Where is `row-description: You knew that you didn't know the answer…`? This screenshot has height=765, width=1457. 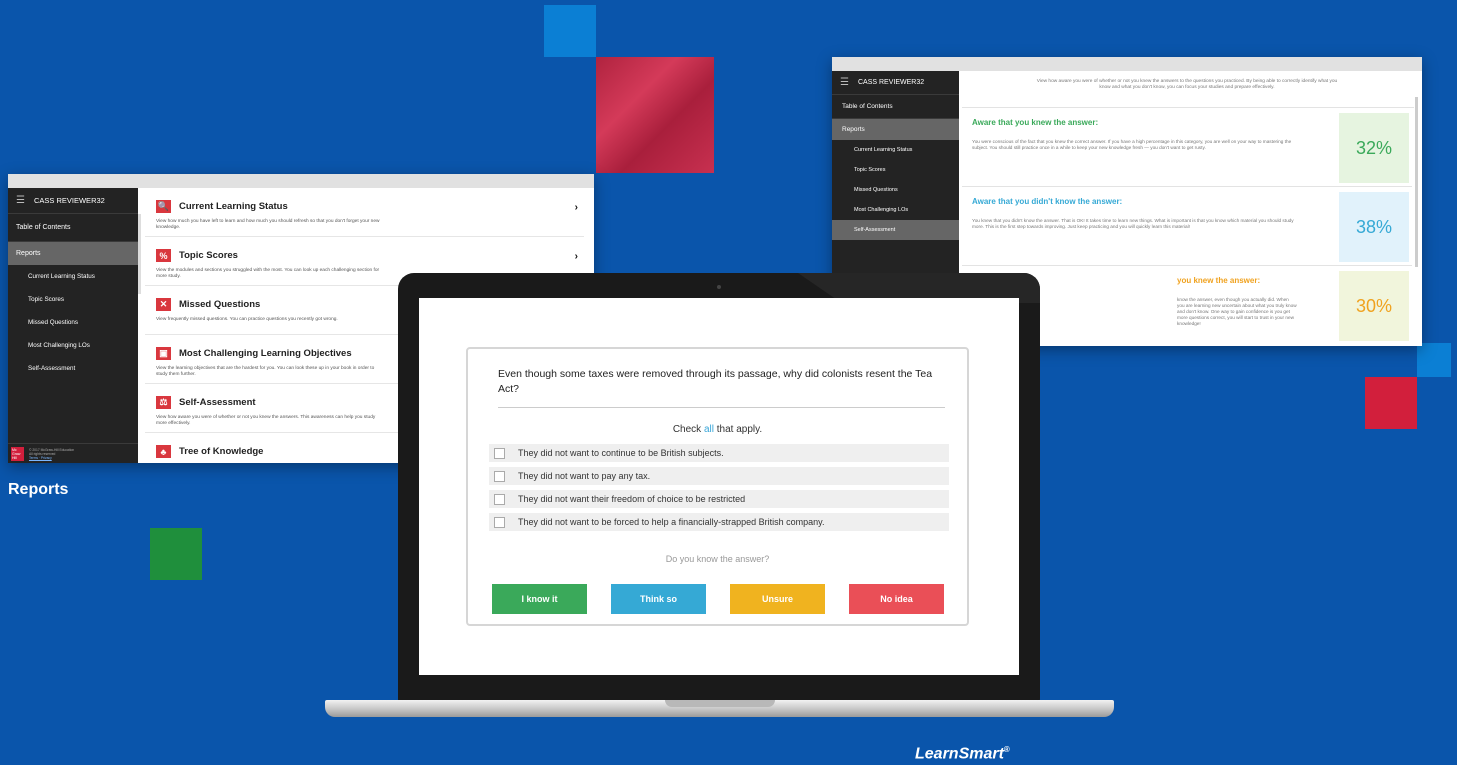 row-description: You knew that you didn't know the answer… is located at coordinates (1133, 223).